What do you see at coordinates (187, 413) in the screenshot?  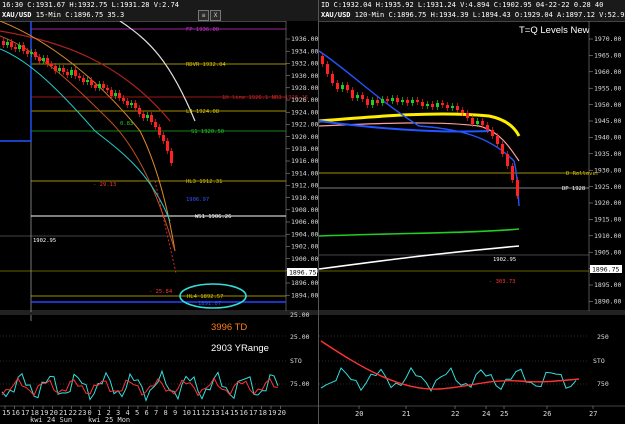 I see `left-xtick-label: 10` at bounding box center [187, 413].